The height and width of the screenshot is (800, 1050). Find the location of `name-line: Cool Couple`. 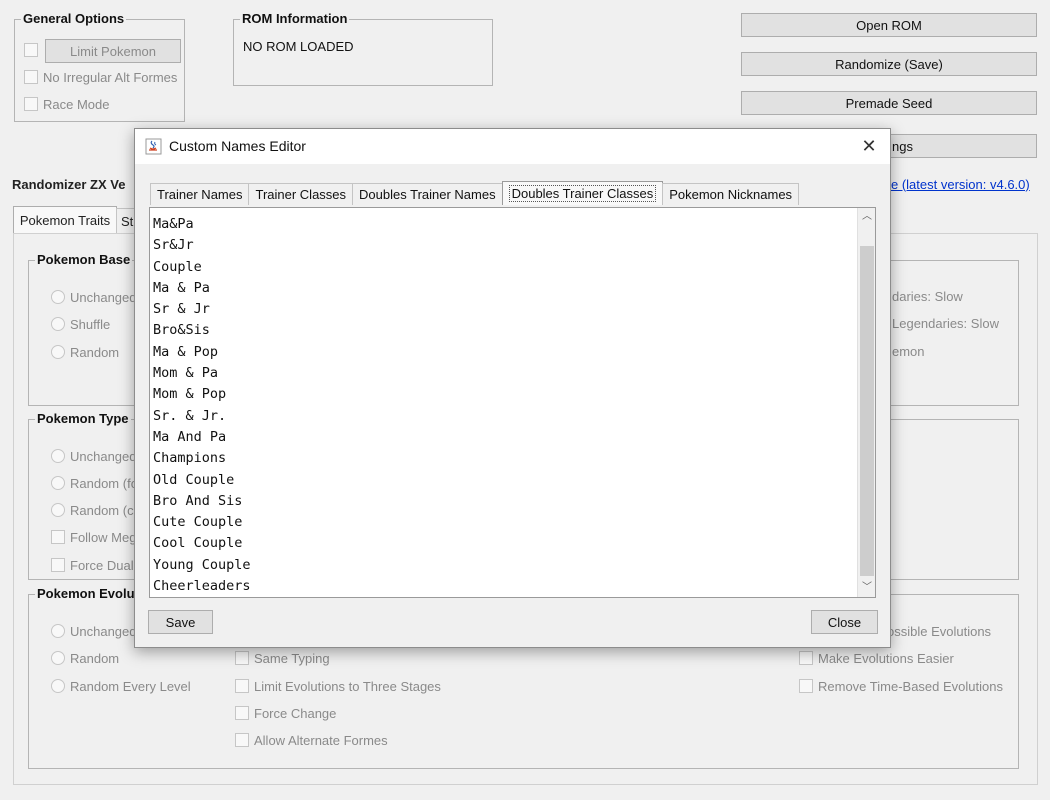

name-line: Cool Couple is located at coordinates (202, 543).